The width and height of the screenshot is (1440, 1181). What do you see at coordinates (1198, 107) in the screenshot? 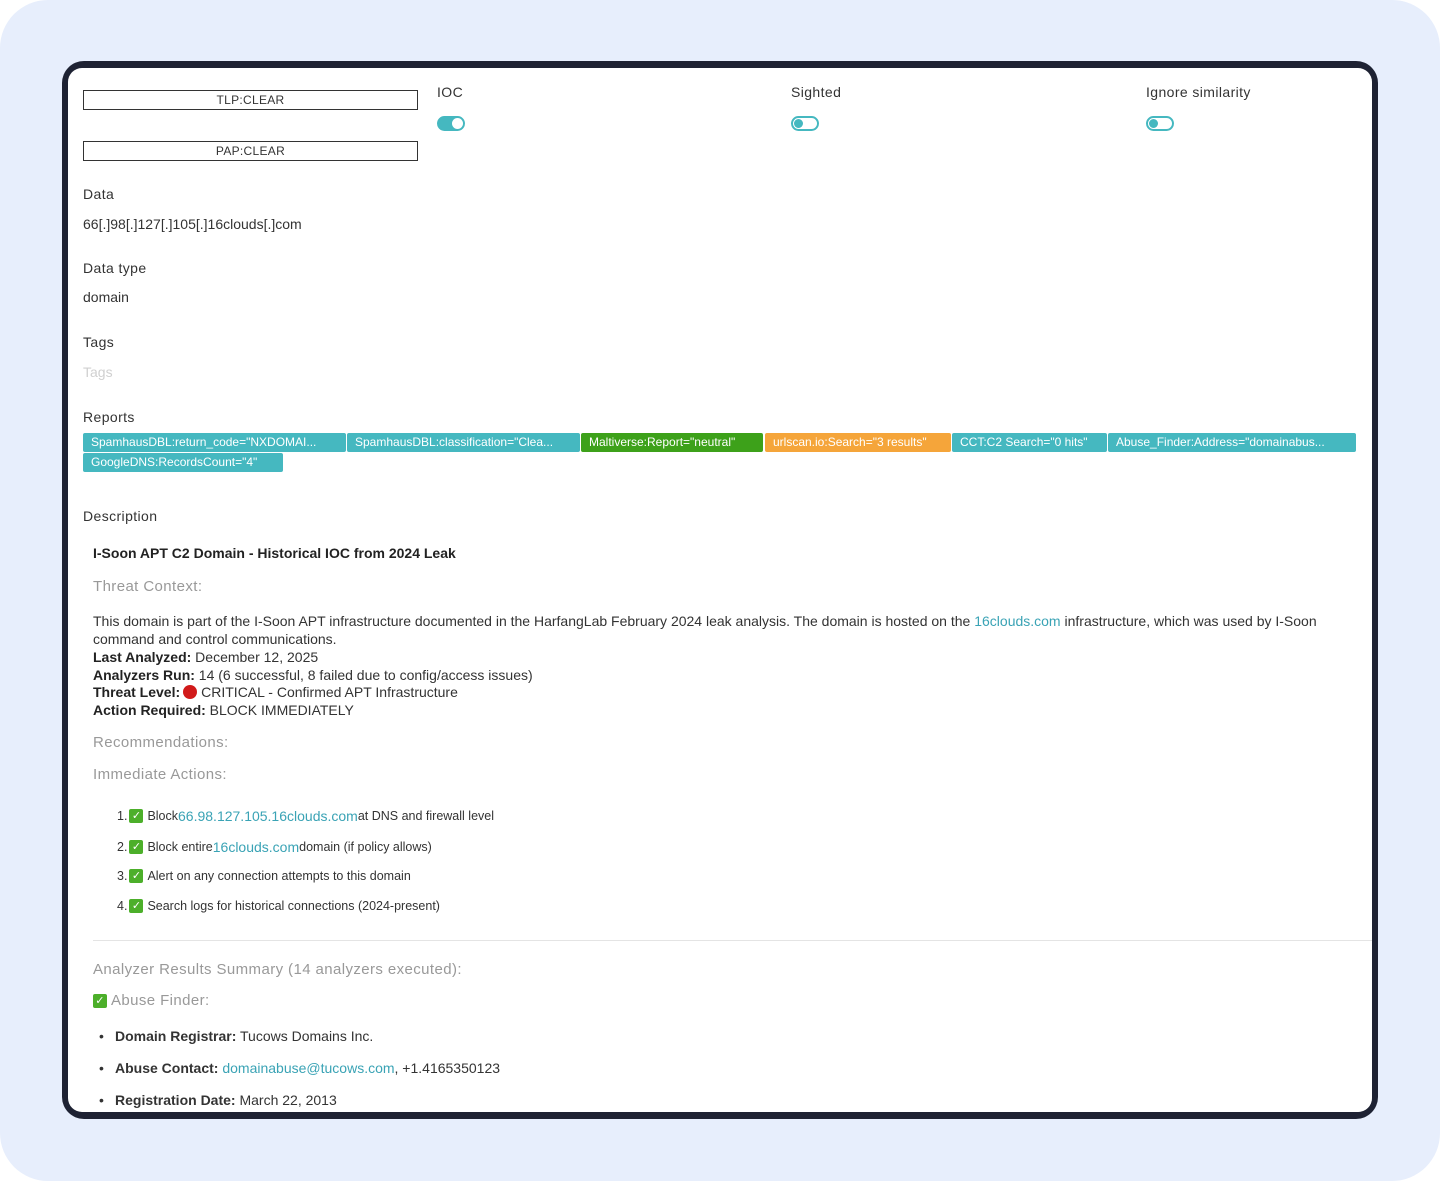
I see `ignore-similarity-toggle-group: Ignore similarity` at bounding box center [1198, 107].